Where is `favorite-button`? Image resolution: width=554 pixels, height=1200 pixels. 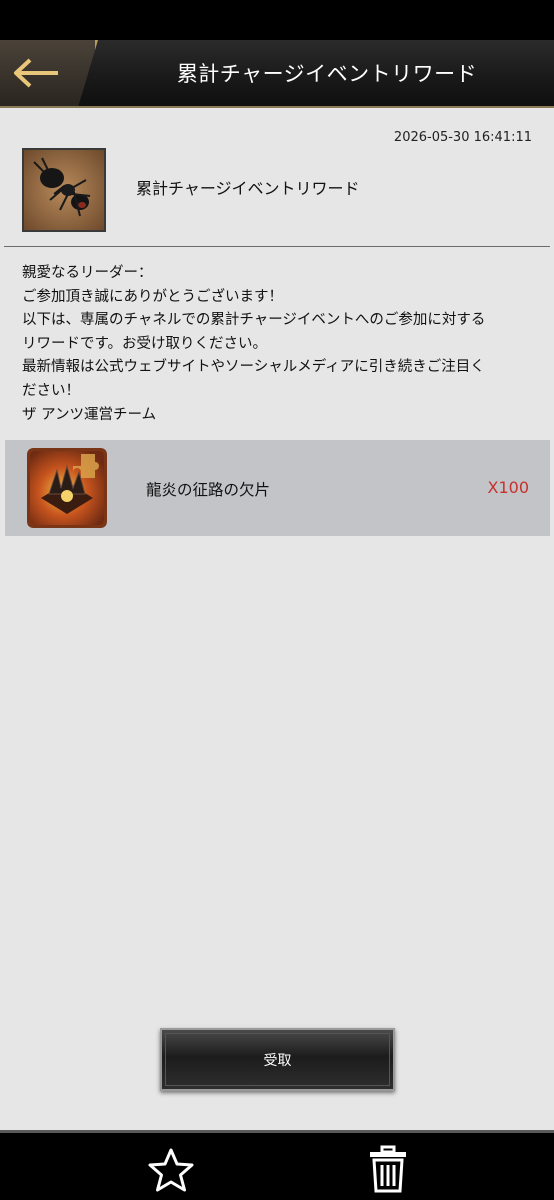
favorite-button is located at coordinates (171, 1170).